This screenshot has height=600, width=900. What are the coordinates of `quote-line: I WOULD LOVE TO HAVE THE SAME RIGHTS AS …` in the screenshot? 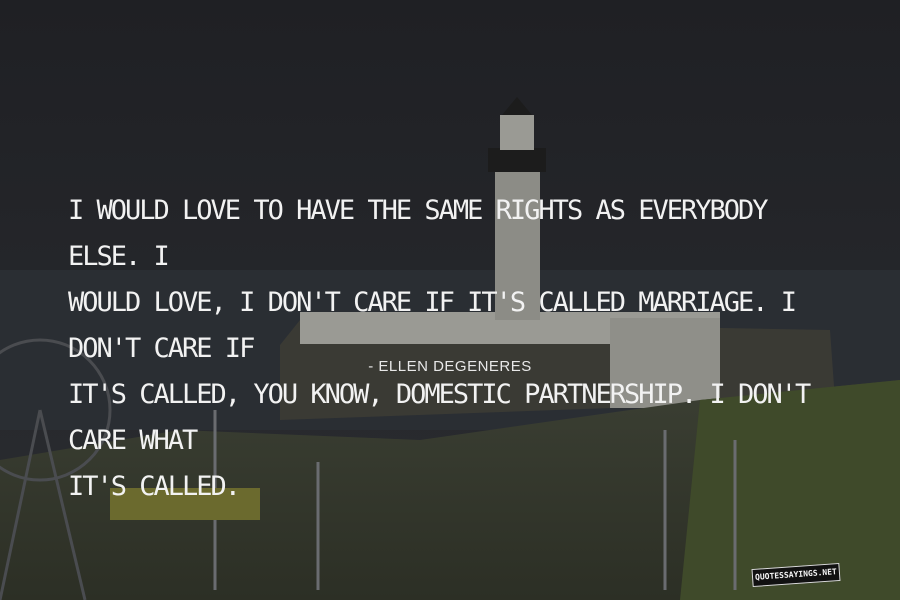 It's located at (418, 233).